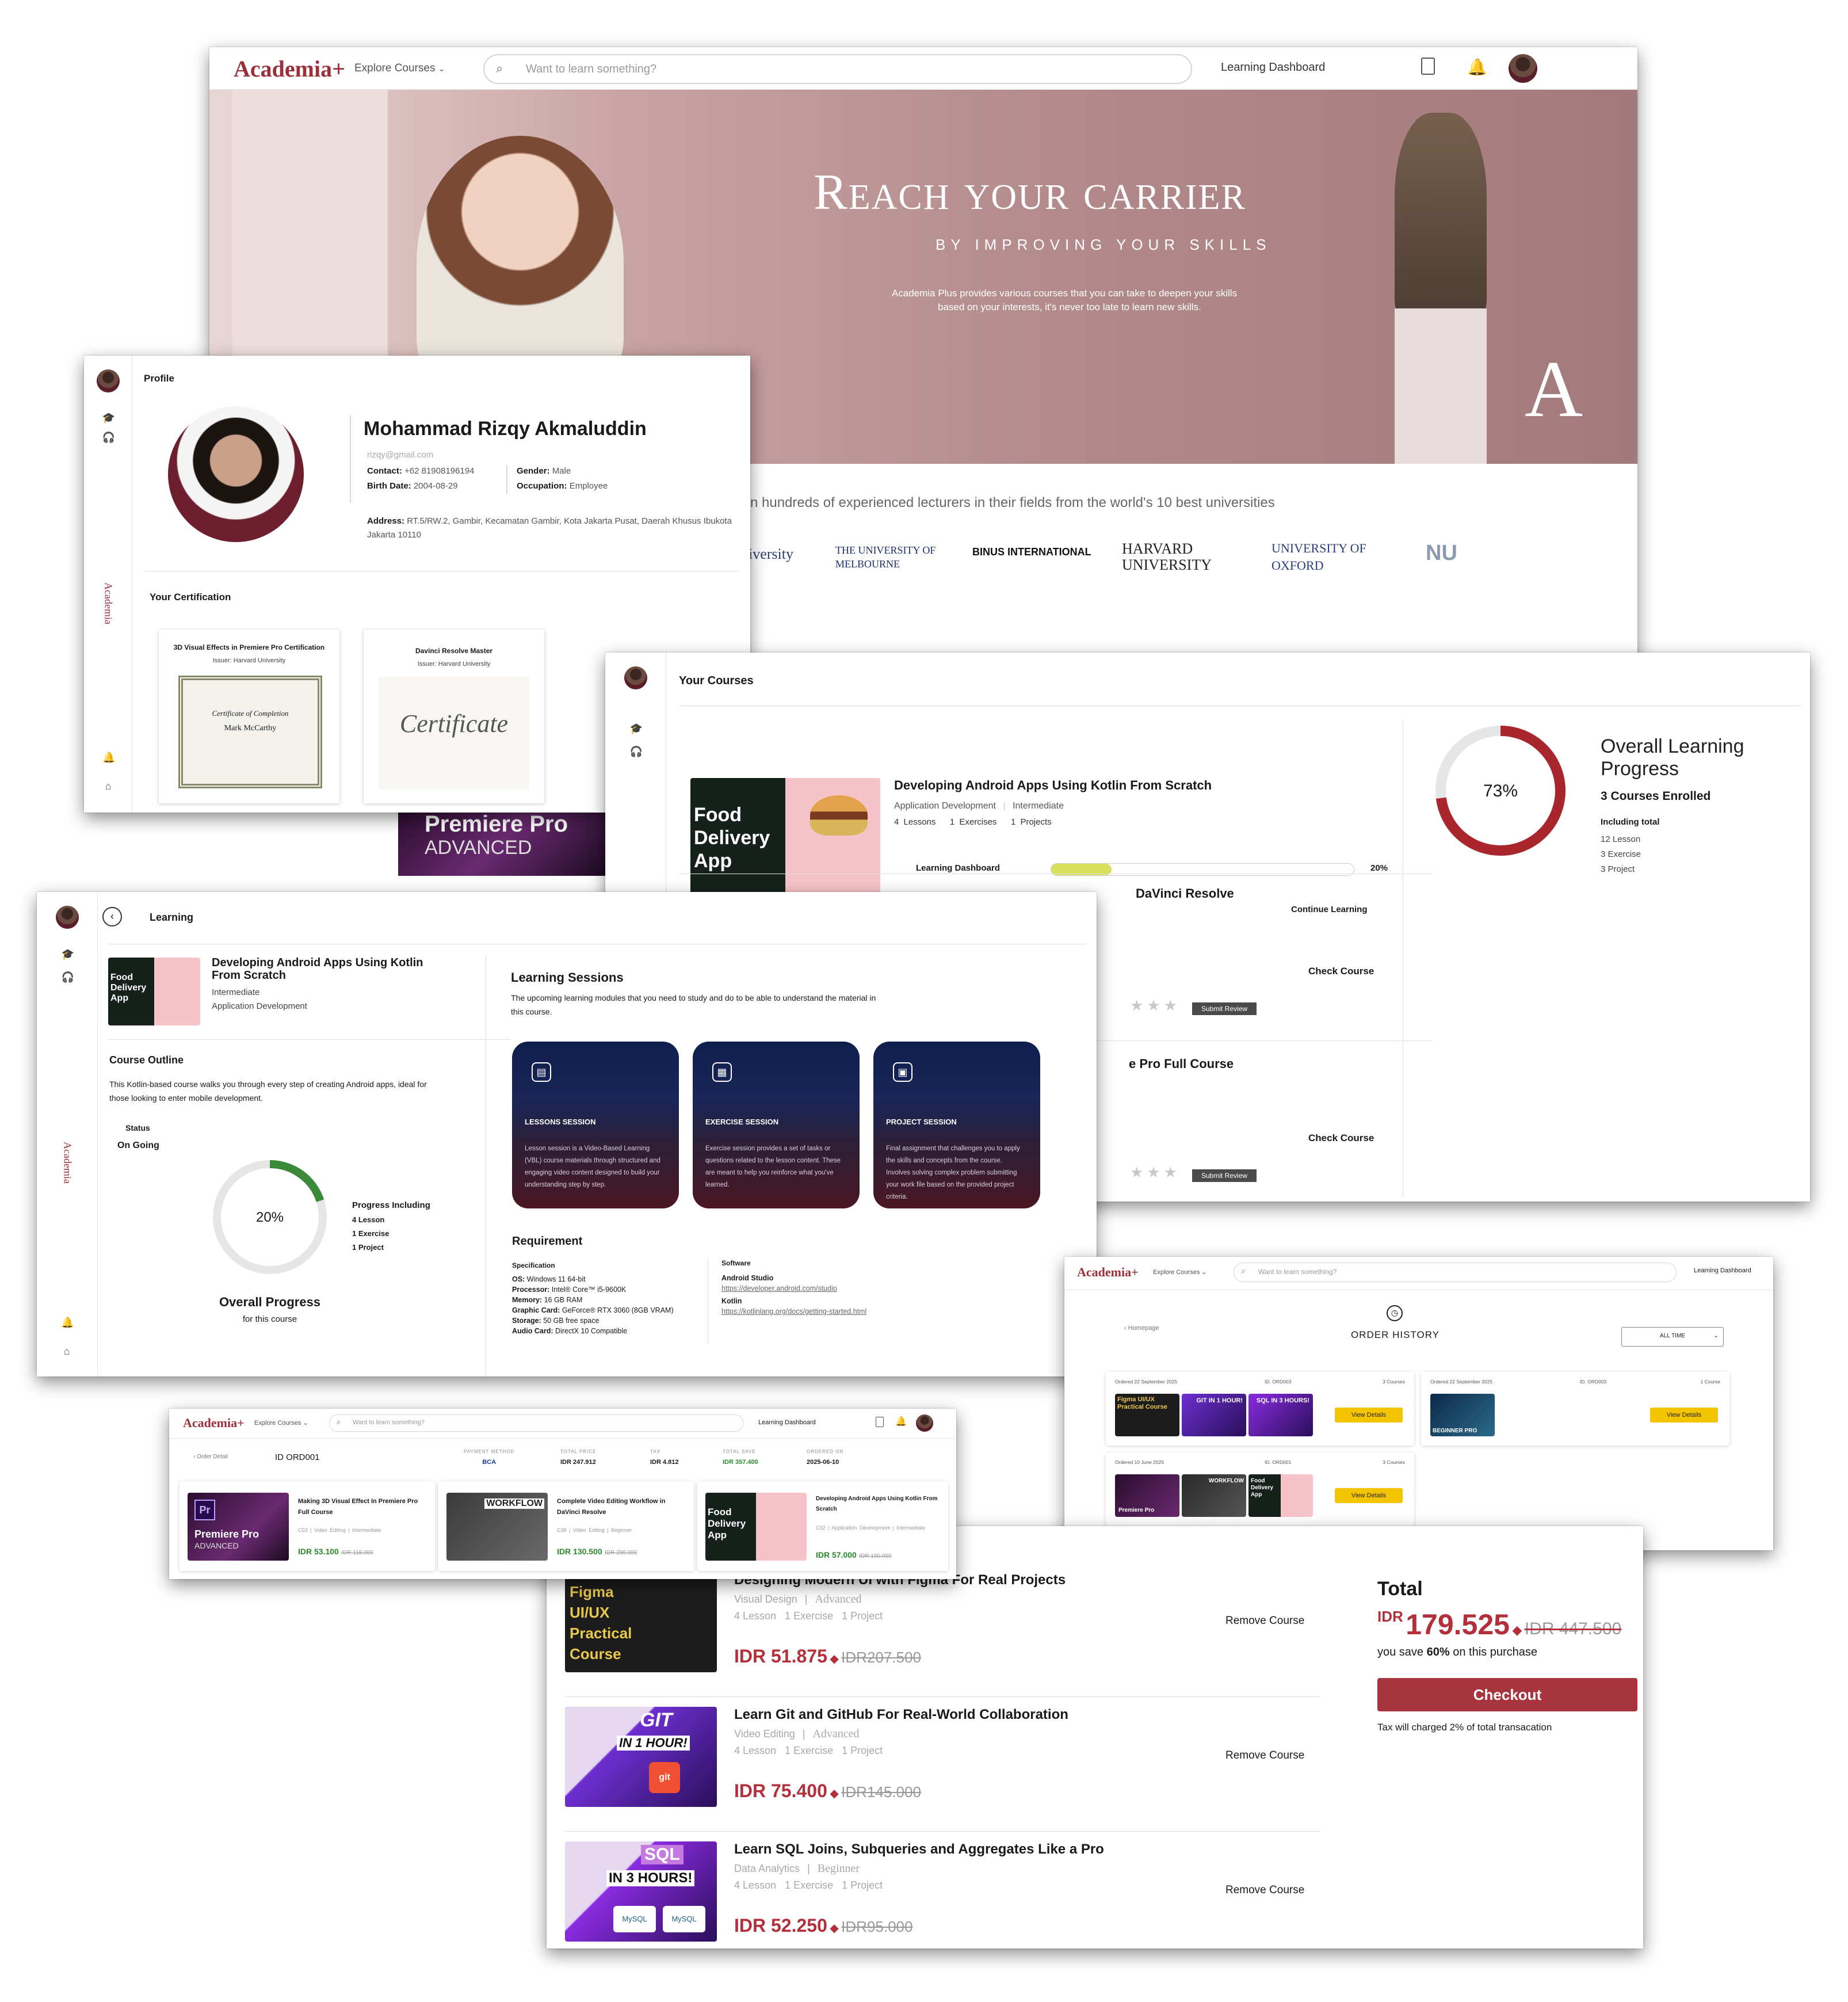 This screenshot has height=2002, width=1848. I want to click on time-filter-select: ALL TIME ⌄, so click(1672, 1337).